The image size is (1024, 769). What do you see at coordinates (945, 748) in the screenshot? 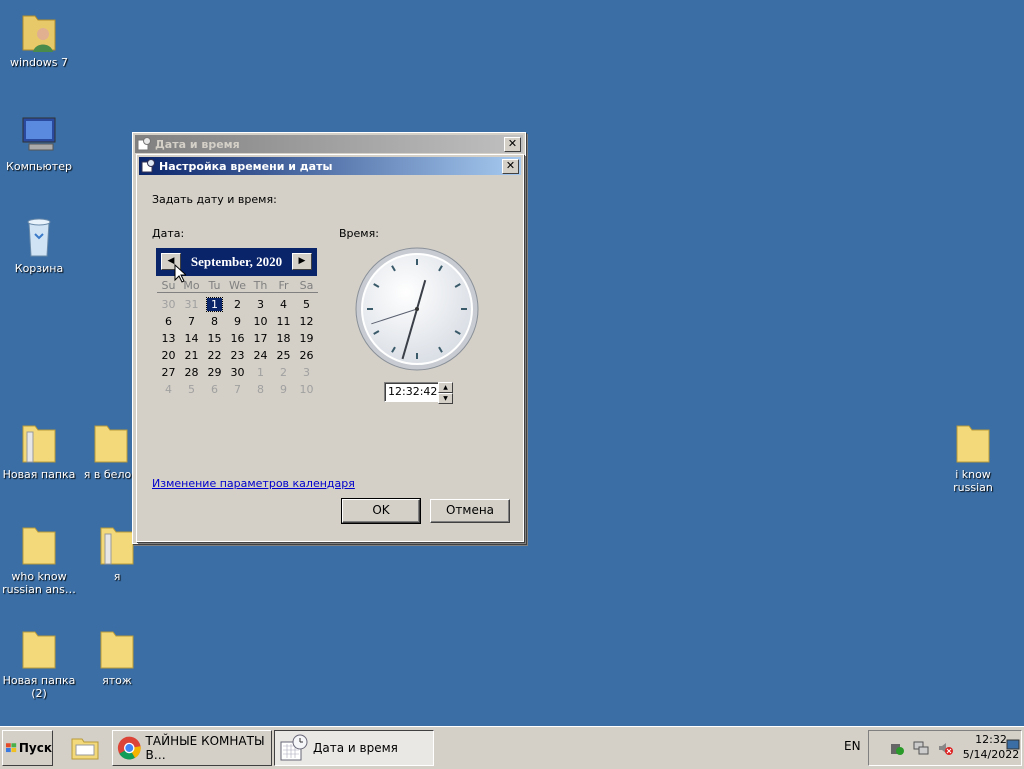
I see `volume-muted-icon` at bounding box center [945, 748].